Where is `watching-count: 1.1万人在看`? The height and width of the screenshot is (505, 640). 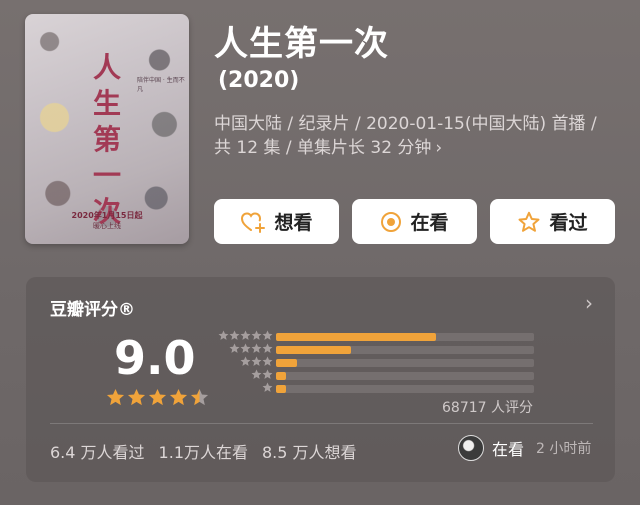 watching-count: 1.1万人在看 is located at coordinates (203, 451).